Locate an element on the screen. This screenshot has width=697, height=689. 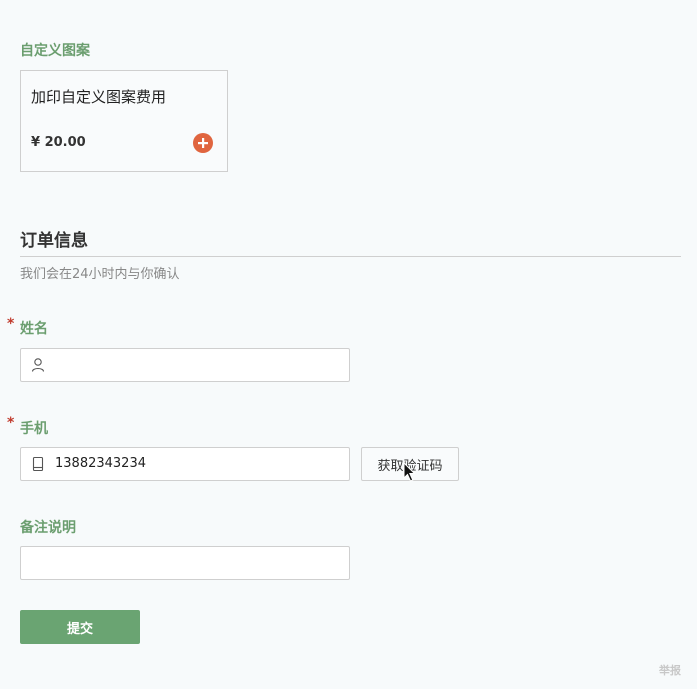
phone-value: 13882343234 is located at coordinates (100, 463).